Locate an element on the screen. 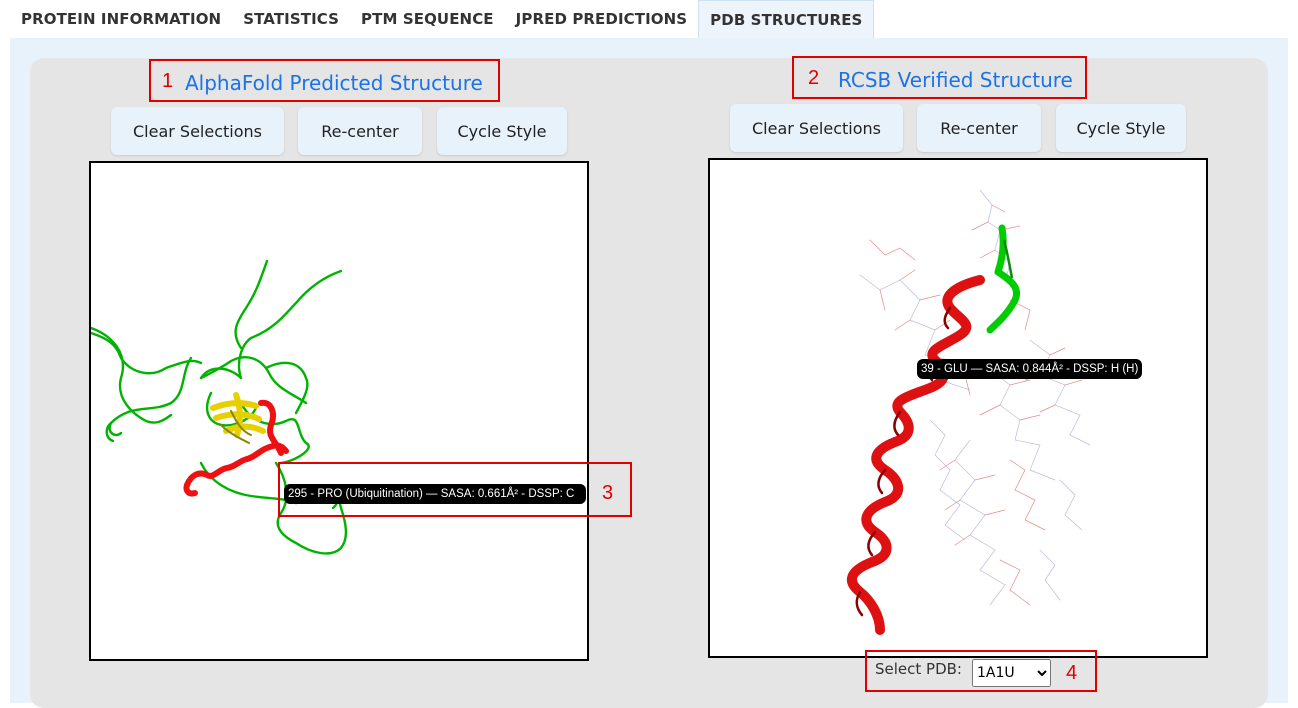 The height and width of the screenshot is (708, 1298). tab-jpred-predictions: JPRED PREDICTIONS is located at coordinates (602, 19).